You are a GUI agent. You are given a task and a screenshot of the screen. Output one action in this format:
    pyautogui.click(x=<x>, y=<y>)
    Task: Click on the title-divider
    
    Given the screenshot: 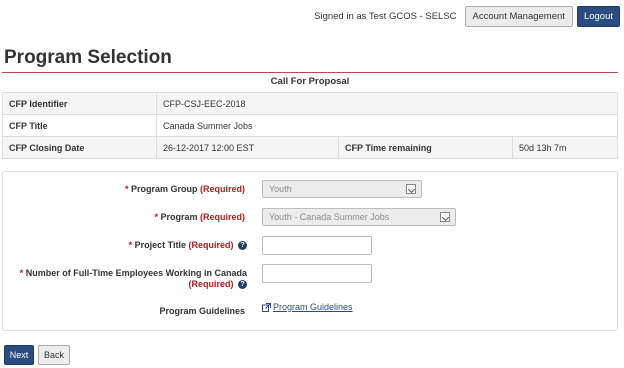 What is the action you would take?
    pyautogui.click(x=310, y=72)
    